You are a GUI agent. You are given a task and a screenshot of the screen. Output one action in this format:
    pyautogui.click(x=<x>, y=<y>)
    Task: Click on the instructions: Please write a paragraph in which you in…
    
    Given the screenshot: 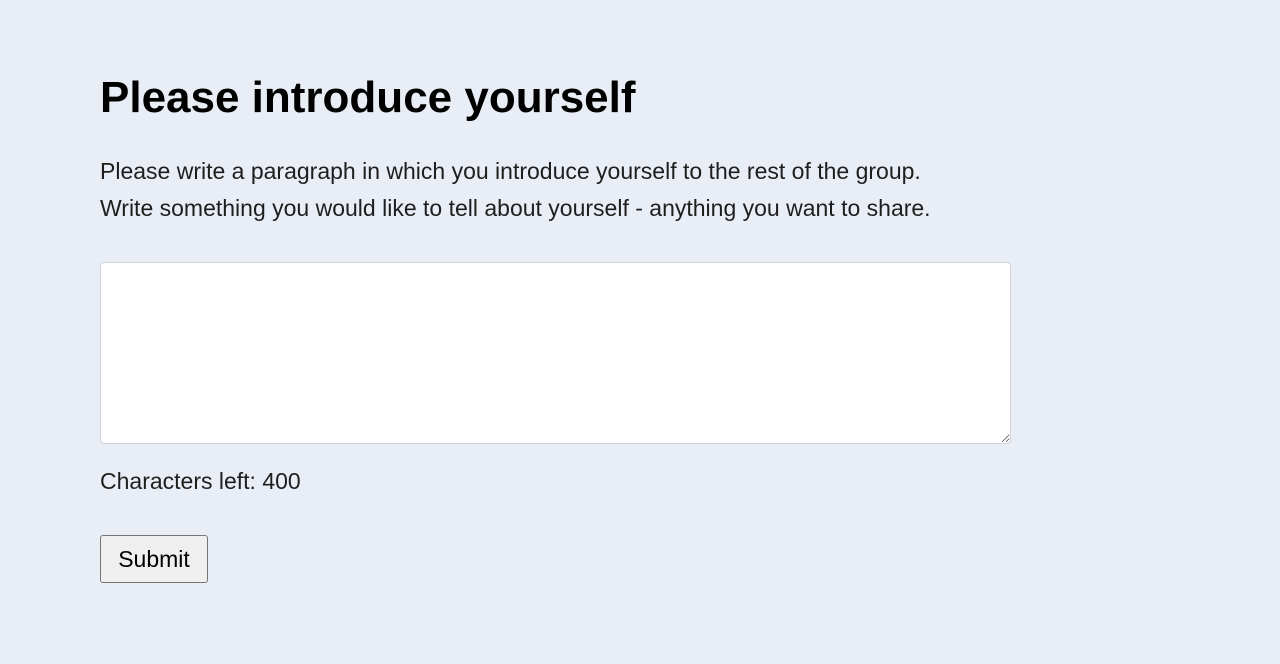 What is the action you would take?
    pyautogui.click(x=515, y=190)
    